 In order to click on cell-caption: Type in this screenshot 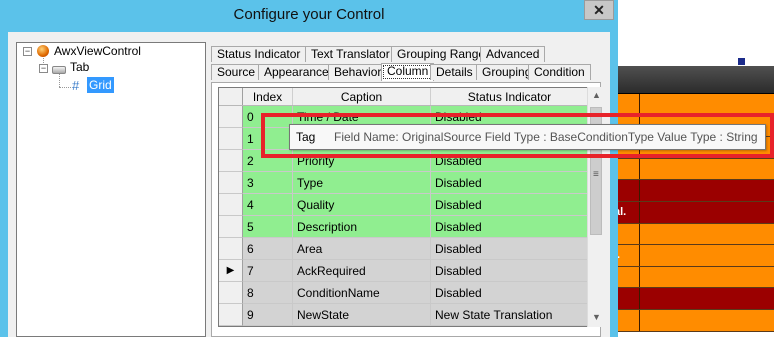, I will do `click(362, 183)`.